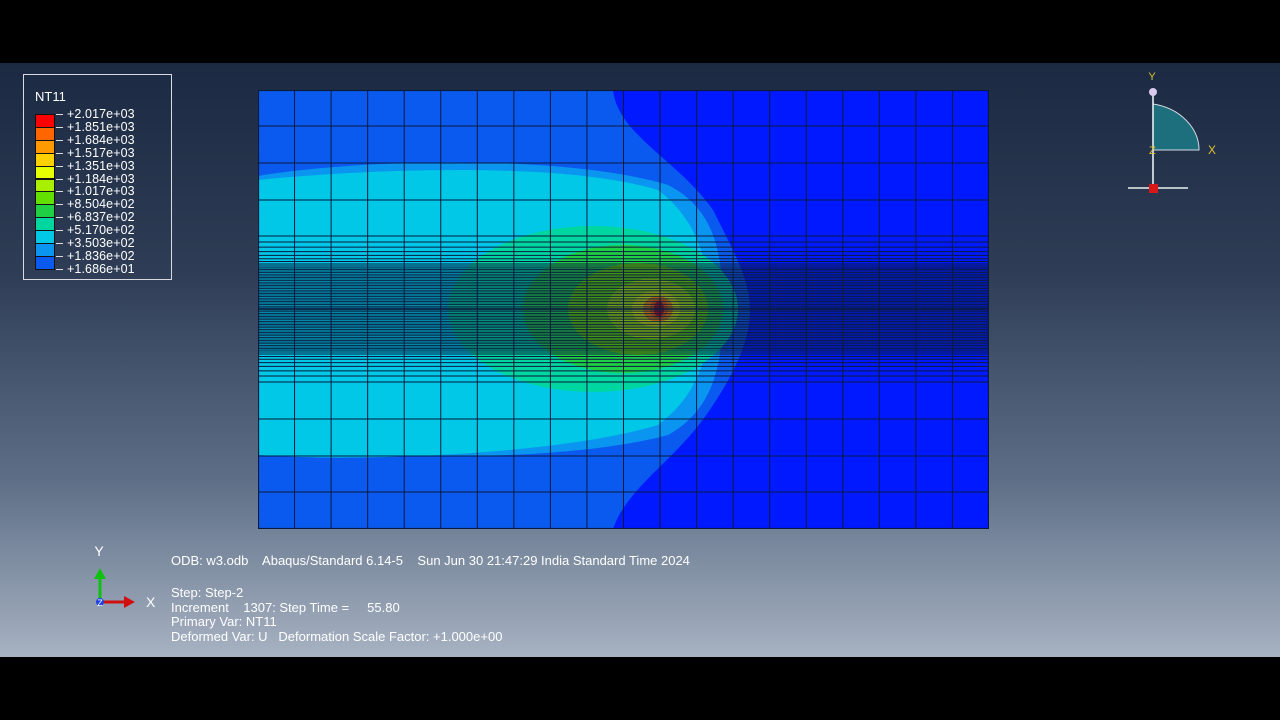  Describe the element at coordinates (1212, 150) in the screenshot. I see `view-x-label: X` at that location.